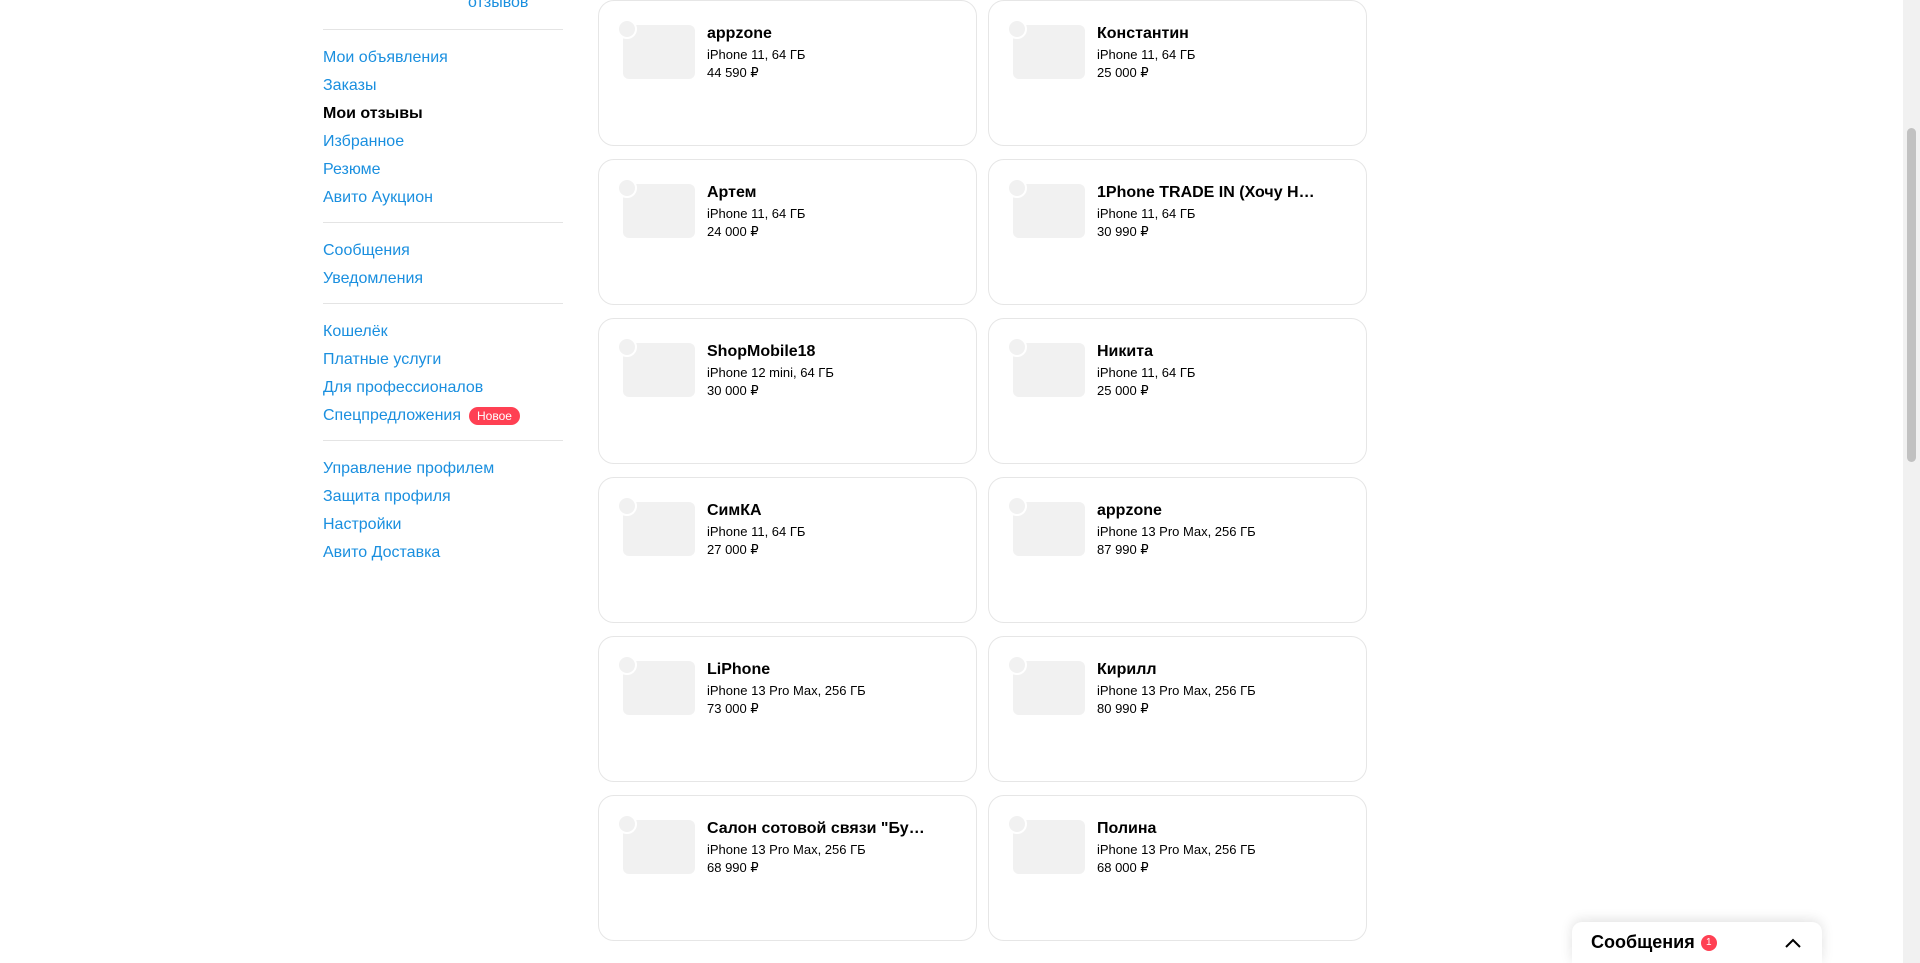 The width and height of the screenshot is (1920, 963). I want to click on sidebar-item: Мои объявления, so click(443, 58).